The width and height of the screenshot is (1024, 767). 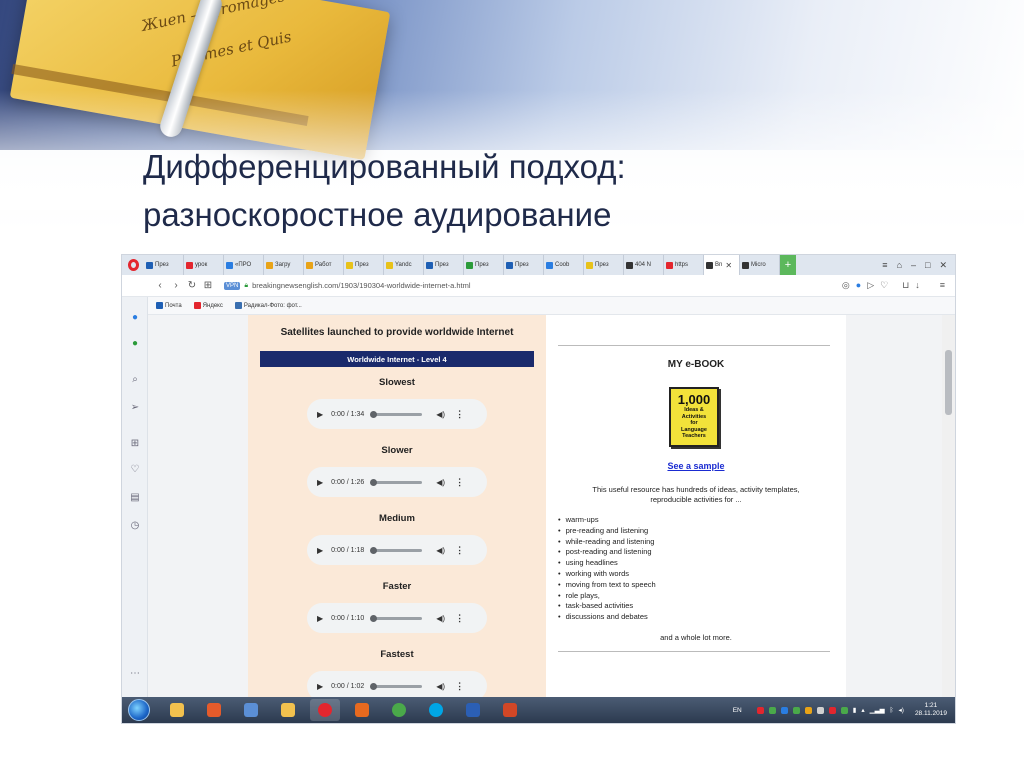 What do you see at coordinates (884, 265) in the screenshot?
I see `tab-menu-icon: ≡` at bounding box center [884, 265].